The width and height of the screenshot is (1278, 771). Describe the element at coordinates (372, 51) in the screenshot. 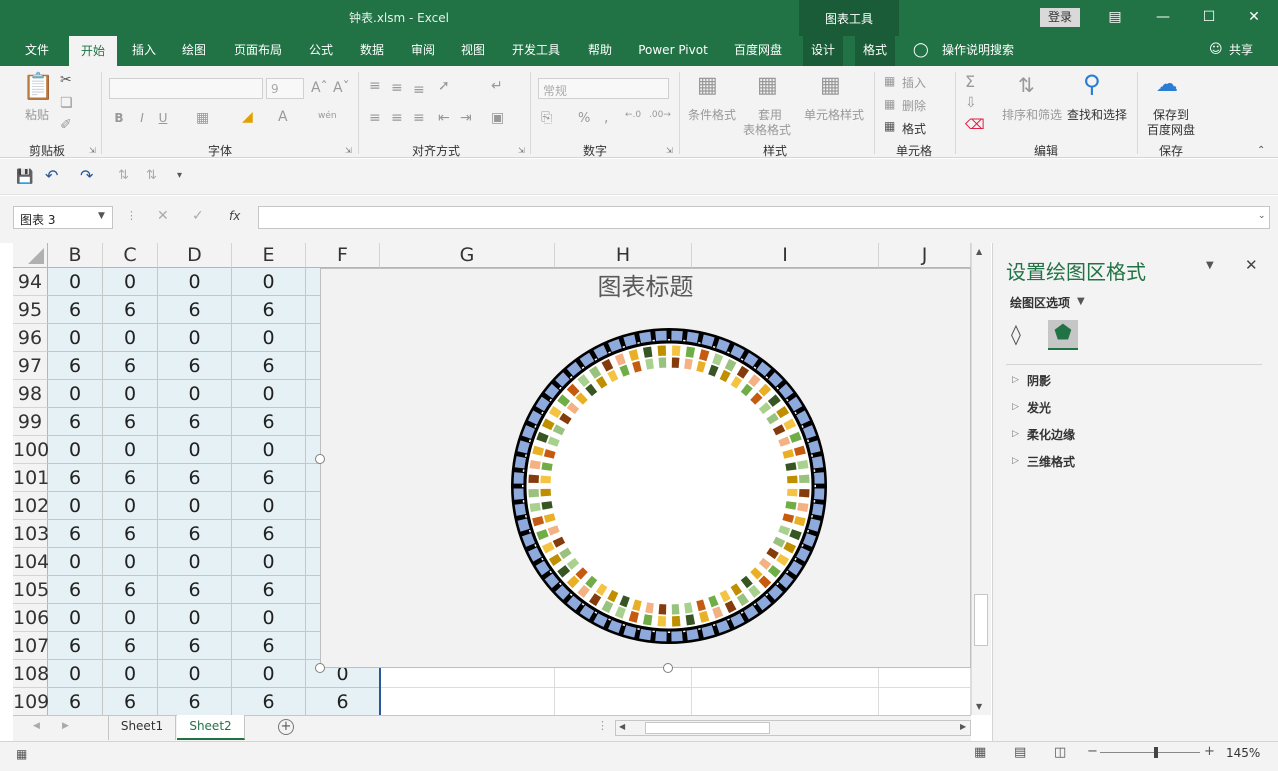

I see `tab-data: 数据` at that location.